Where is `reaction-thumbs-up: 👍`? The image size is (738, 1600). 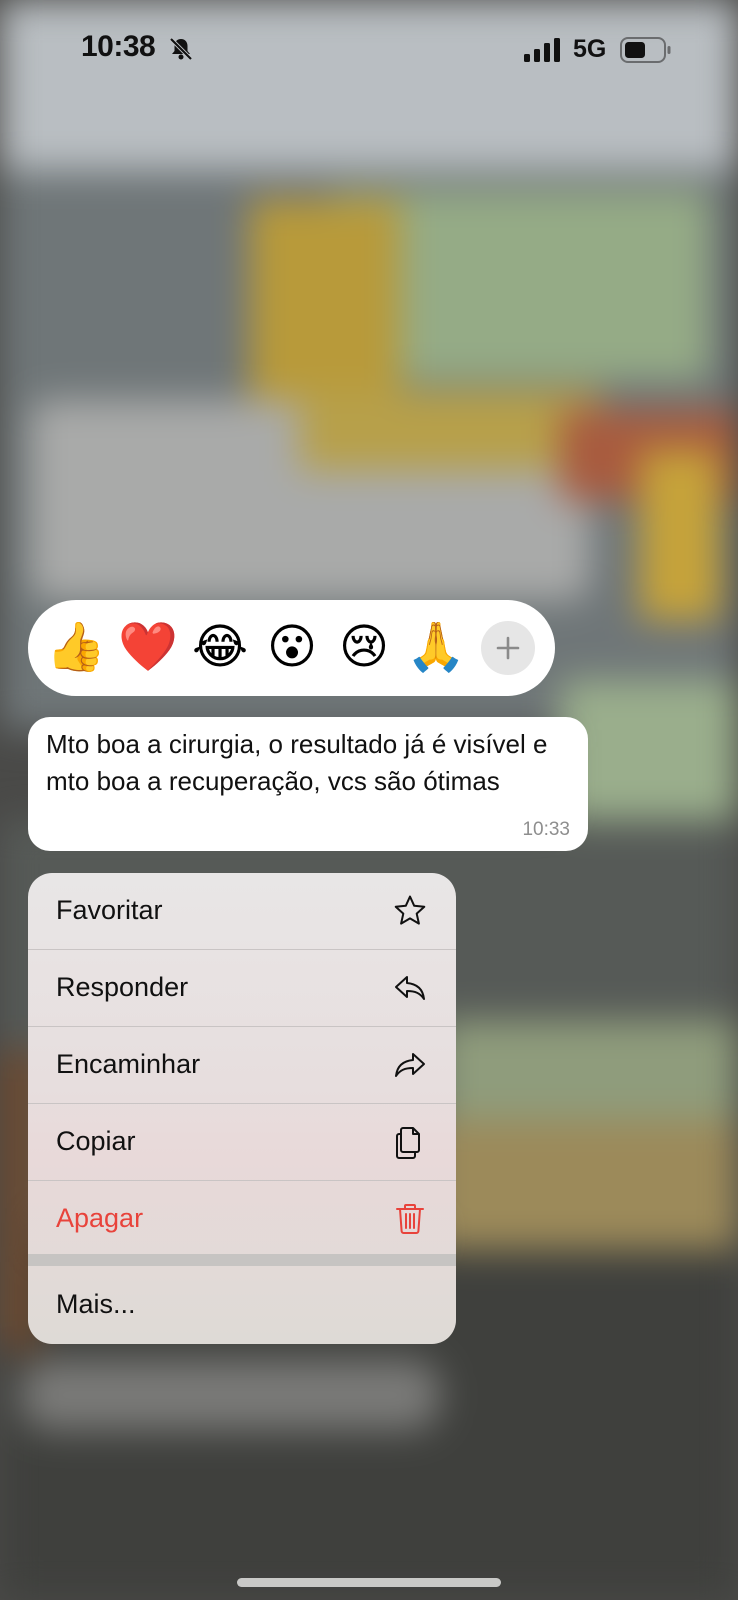 reaction-thumbs-up: 👍 is located at coordinates (76, 647).